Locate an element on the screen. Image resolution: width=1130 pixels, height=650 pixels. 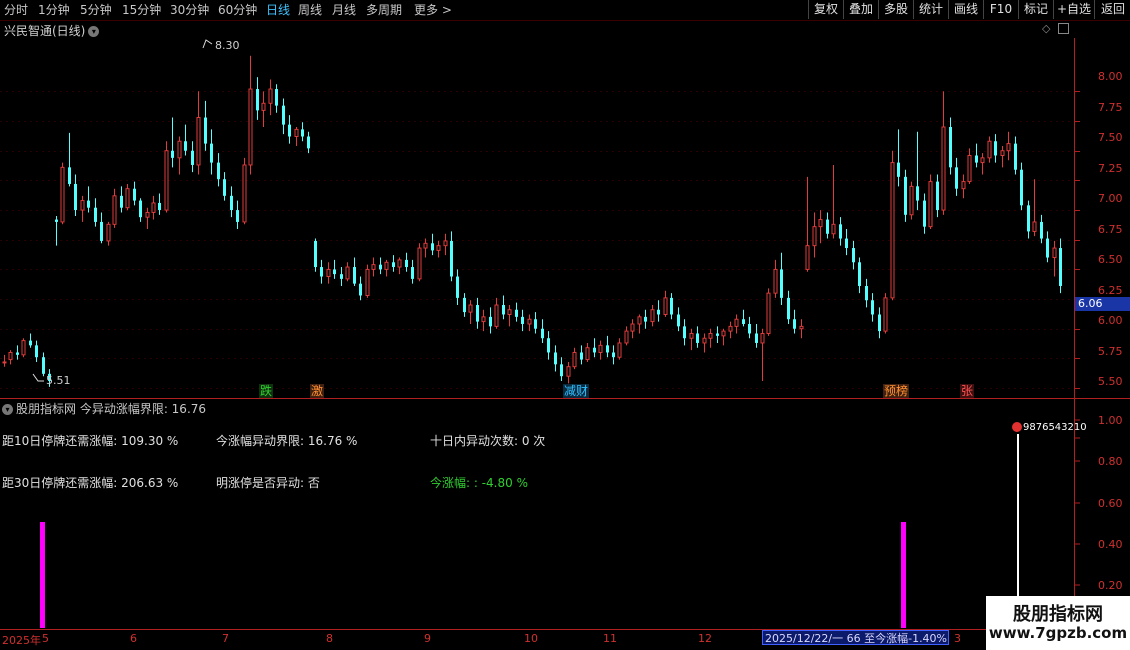
event-label: 减财 is located at coordinates (576, 391).